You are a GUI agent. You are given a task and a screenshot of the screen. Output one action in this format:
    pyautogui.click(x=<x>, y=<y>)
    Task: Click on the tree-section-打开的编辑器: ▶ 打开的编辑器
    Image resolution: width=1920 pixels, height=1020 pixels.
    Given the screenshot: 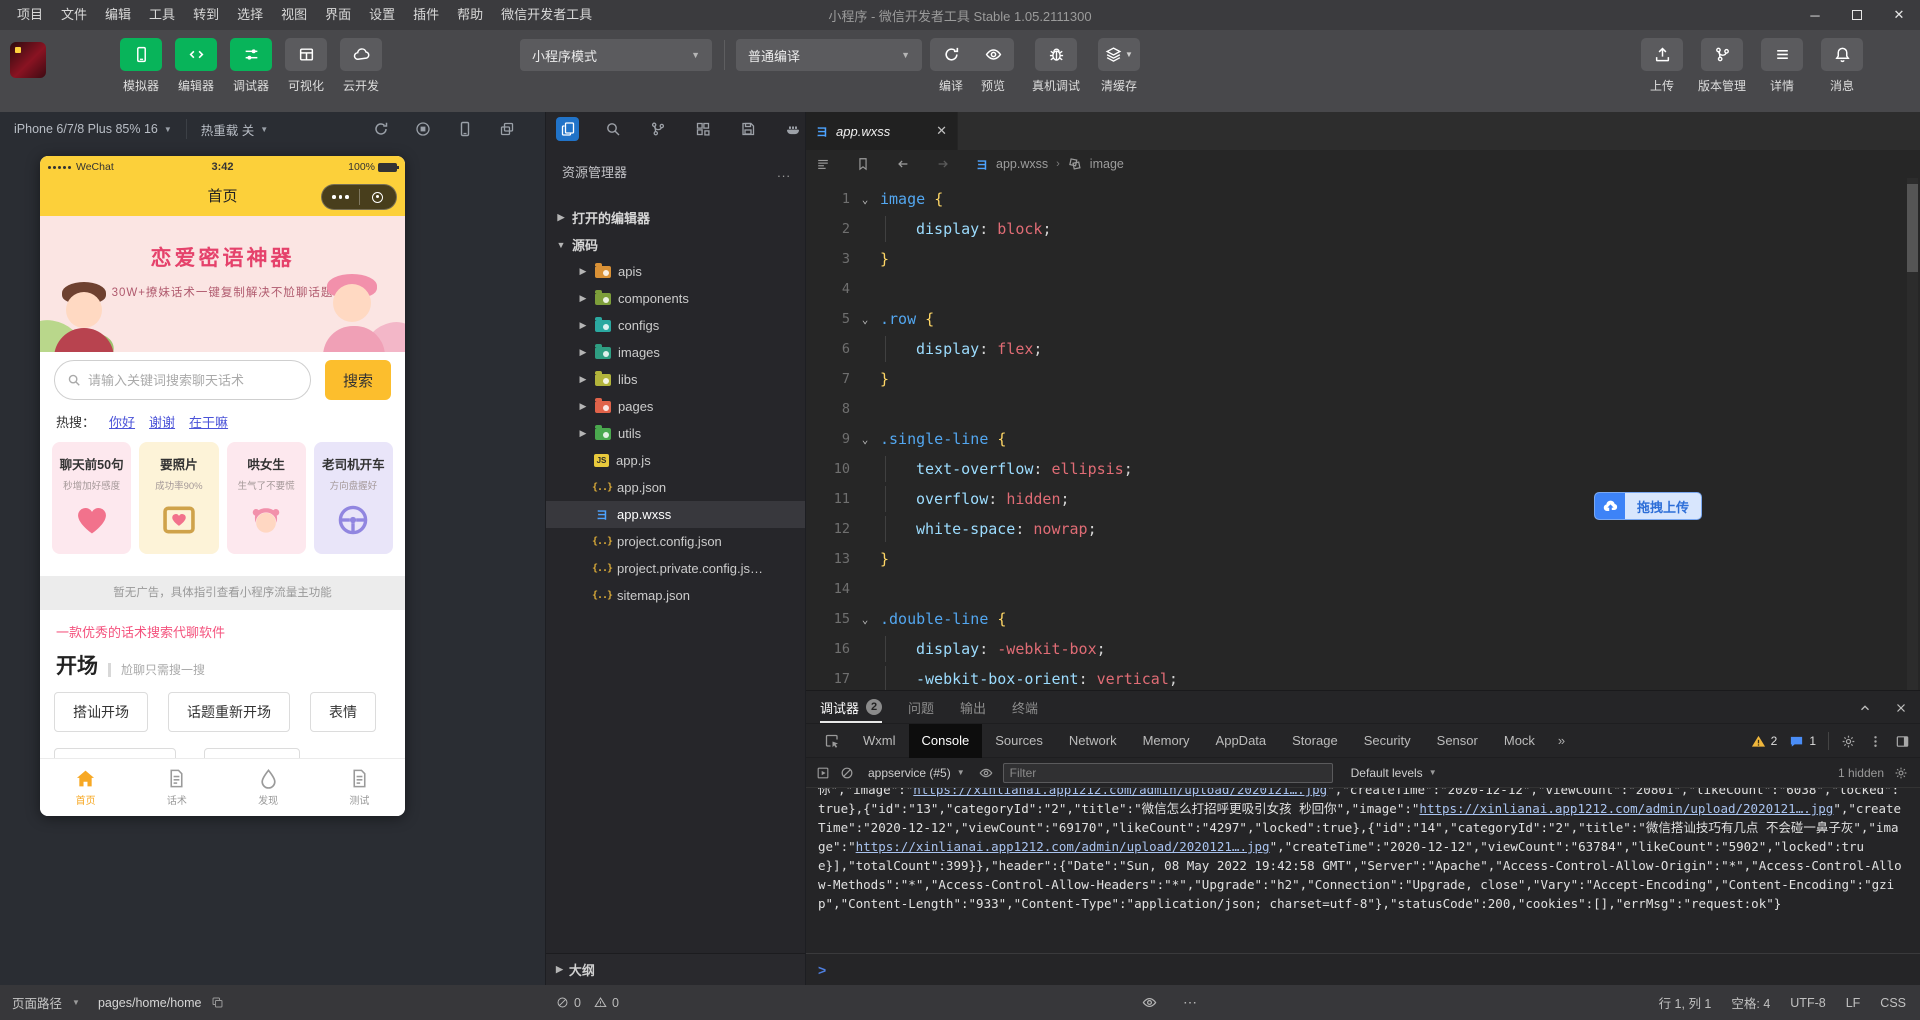 What is the action you would take?
    pyautogui.click(x=675, y=217)
    